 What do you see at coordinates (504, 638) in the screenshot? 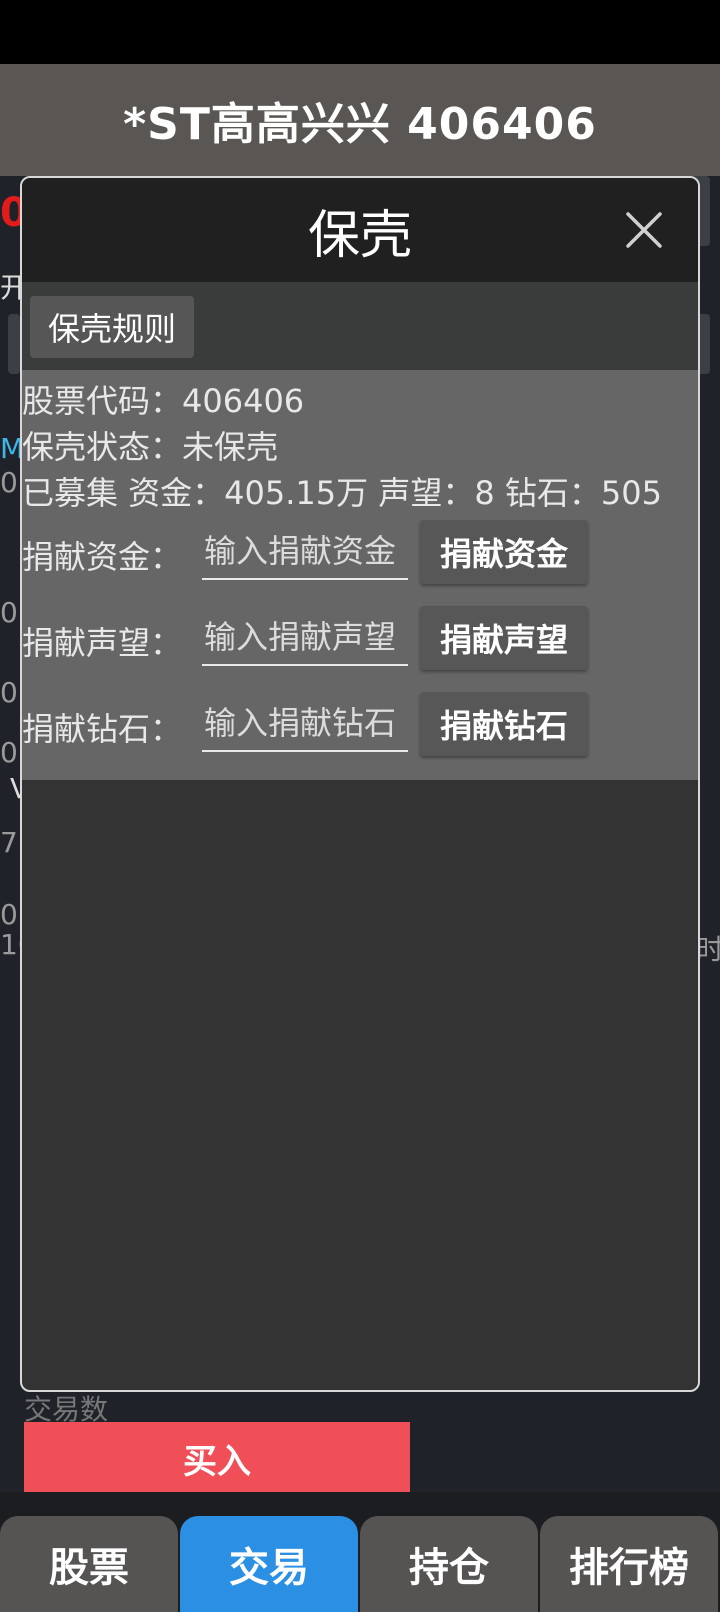
I see `donate-reputation-button: 捐献声望` at bounding box center [504, 638].